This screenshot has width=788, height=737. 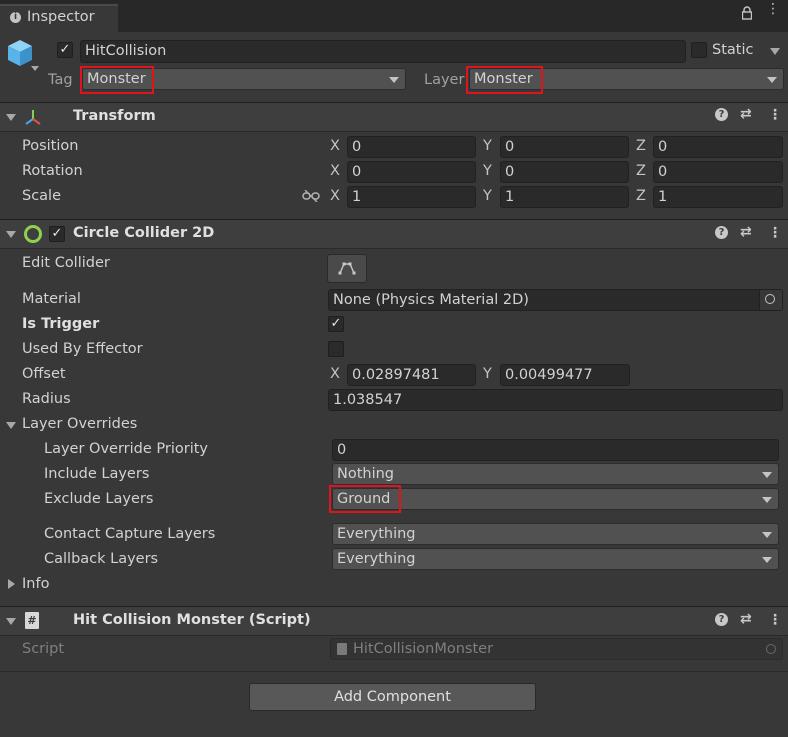 What do you see at coordinates (394, 16) in the screenshot?
I see `tab-bar` at bounding box center [394, 16].